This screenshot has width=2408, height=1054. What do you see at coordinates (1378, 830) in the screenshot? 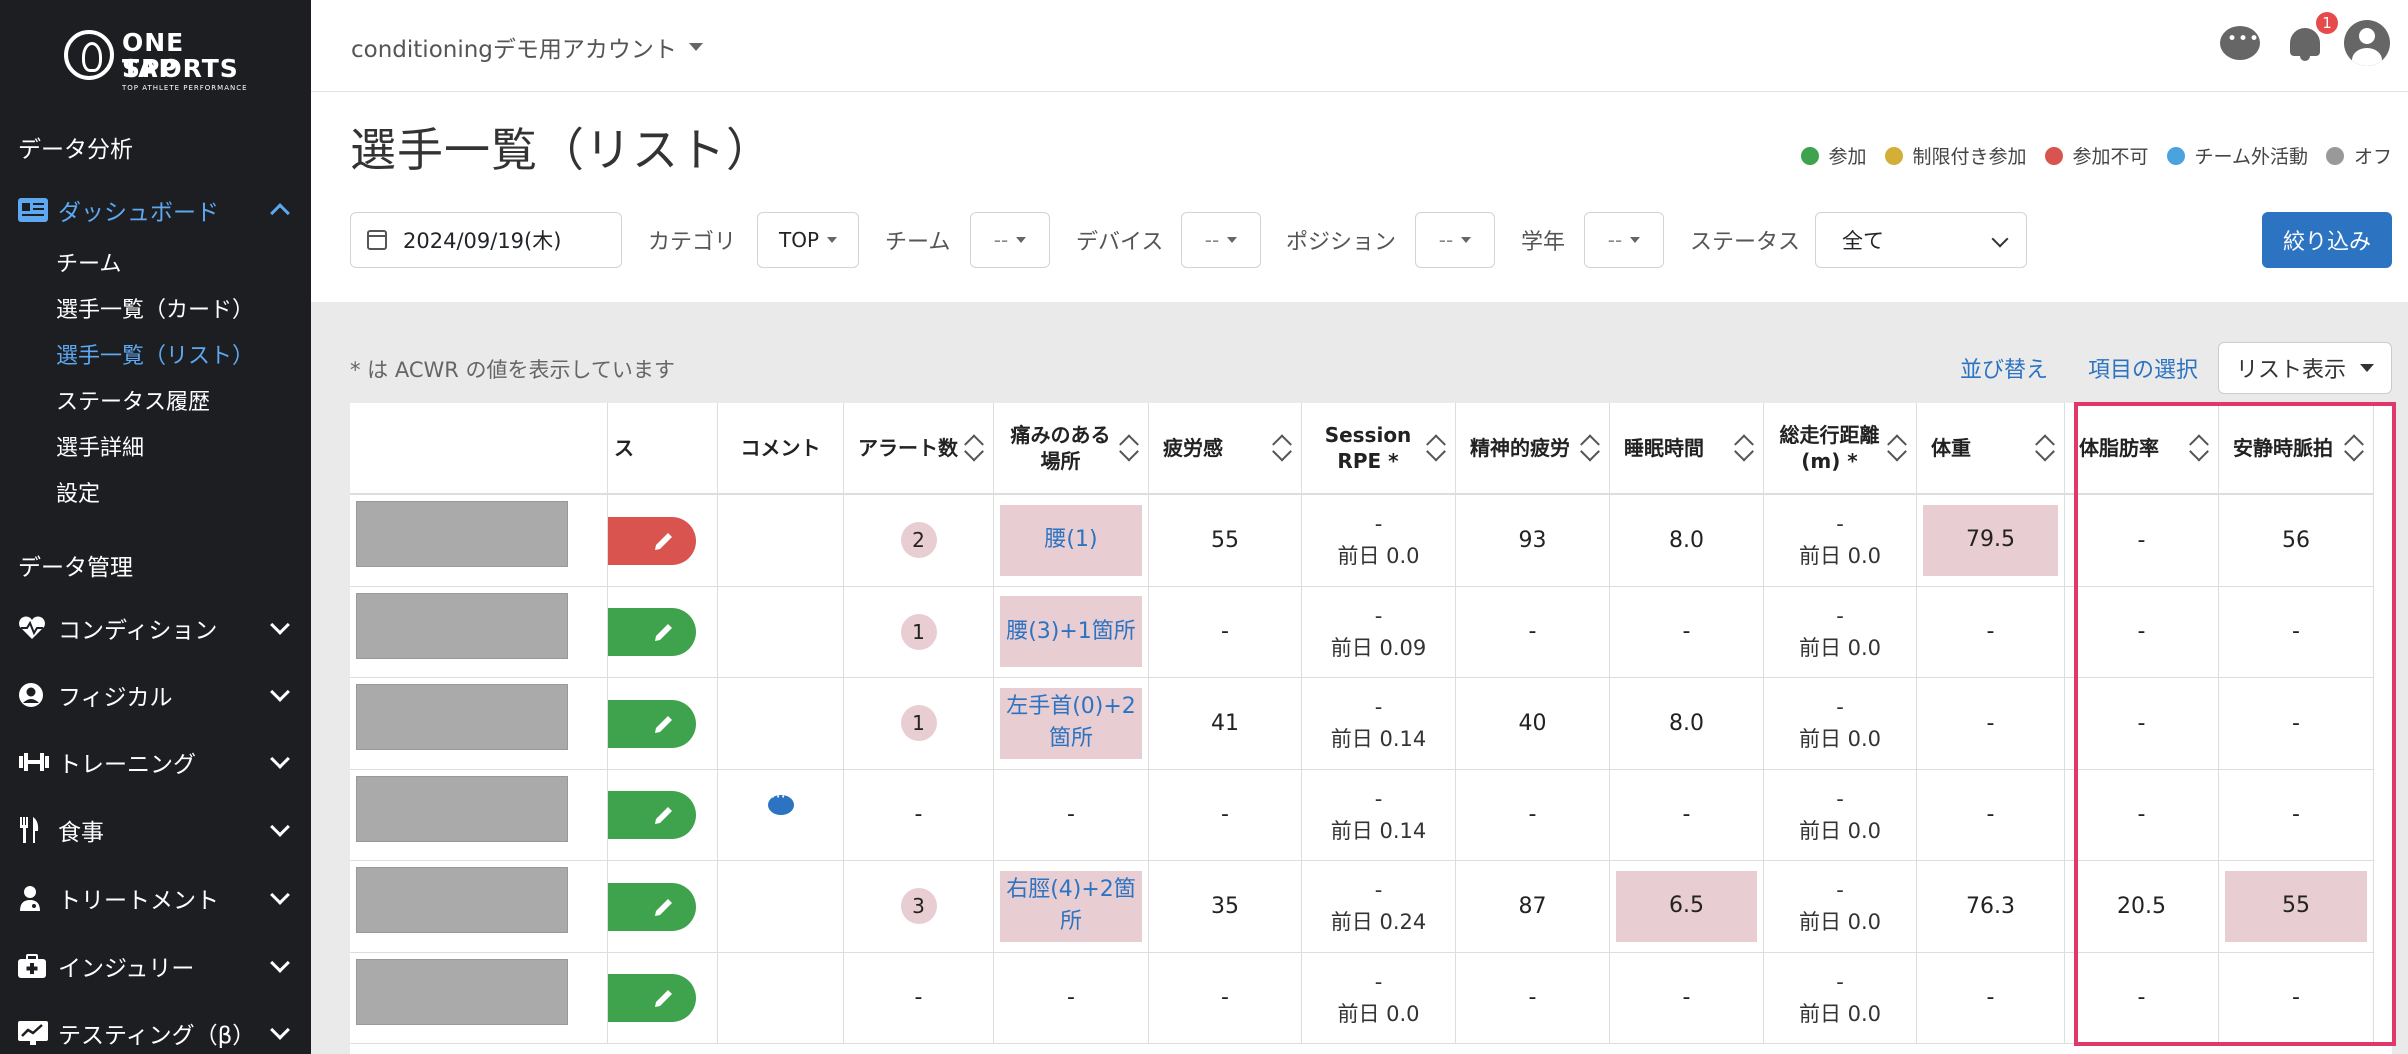
I see `cell-value: 前日 0.14` at bounding box center [1378, 830].